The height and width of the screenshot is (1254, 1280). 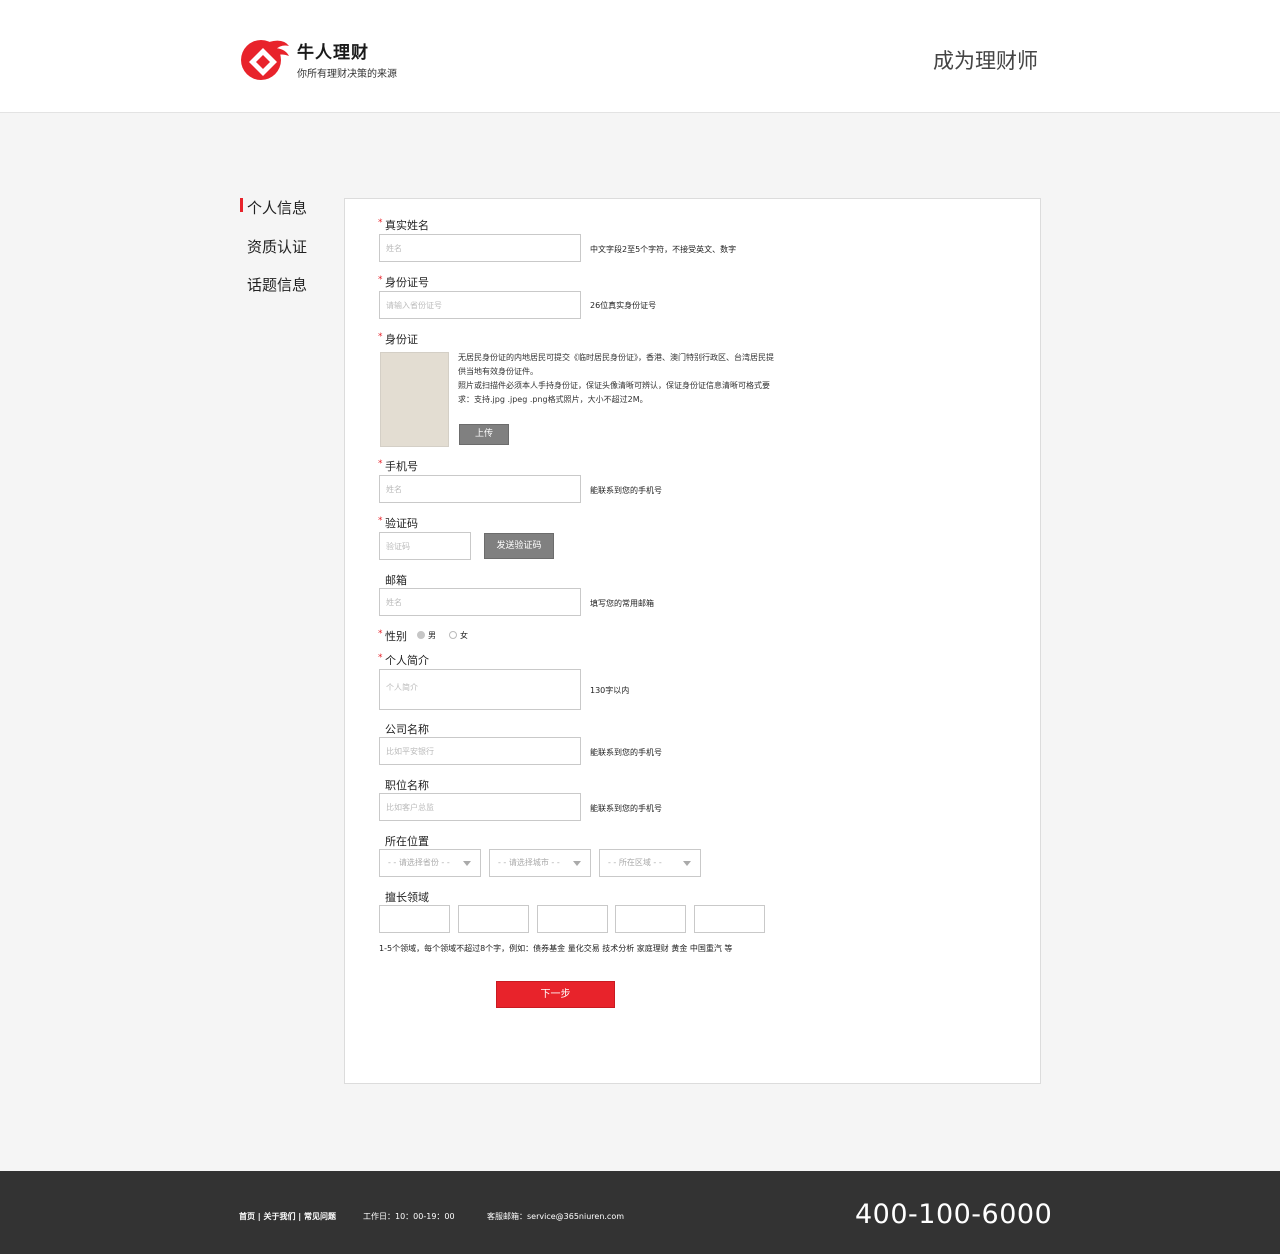 I want to click on gender-male-radio, so click(x=421, y=635).